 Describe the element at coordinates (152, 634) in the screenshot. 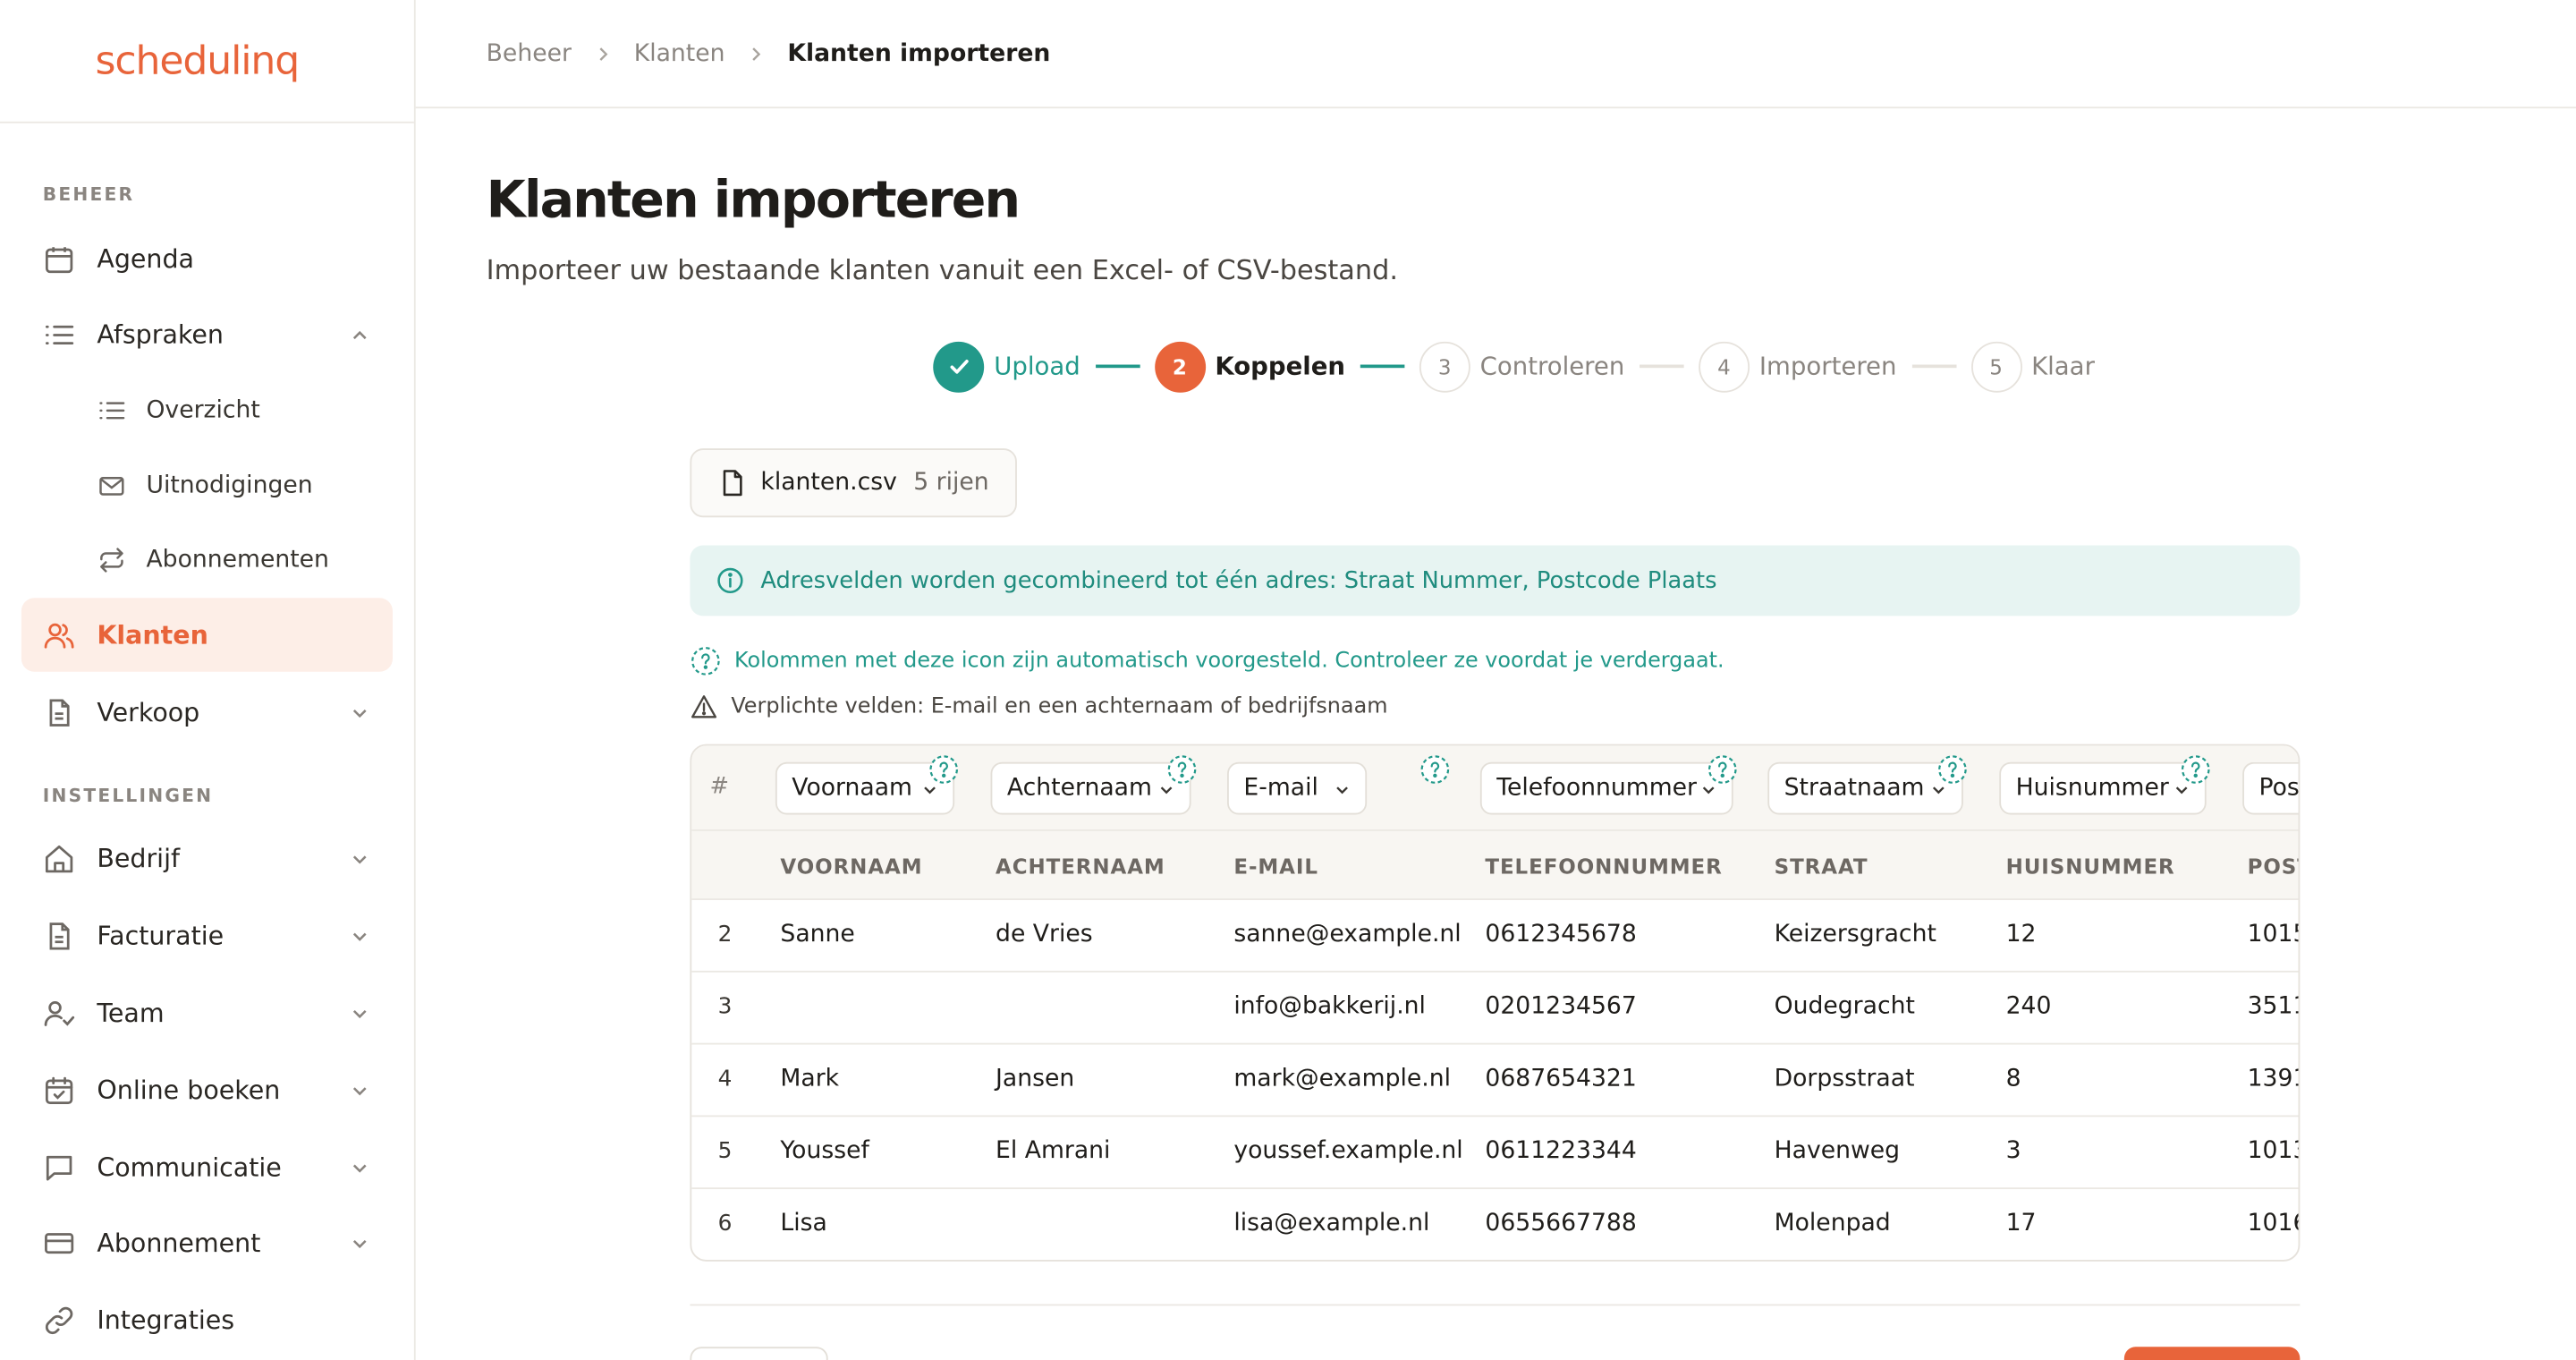

I see `sidebar-item-label: Klanten` at that location.